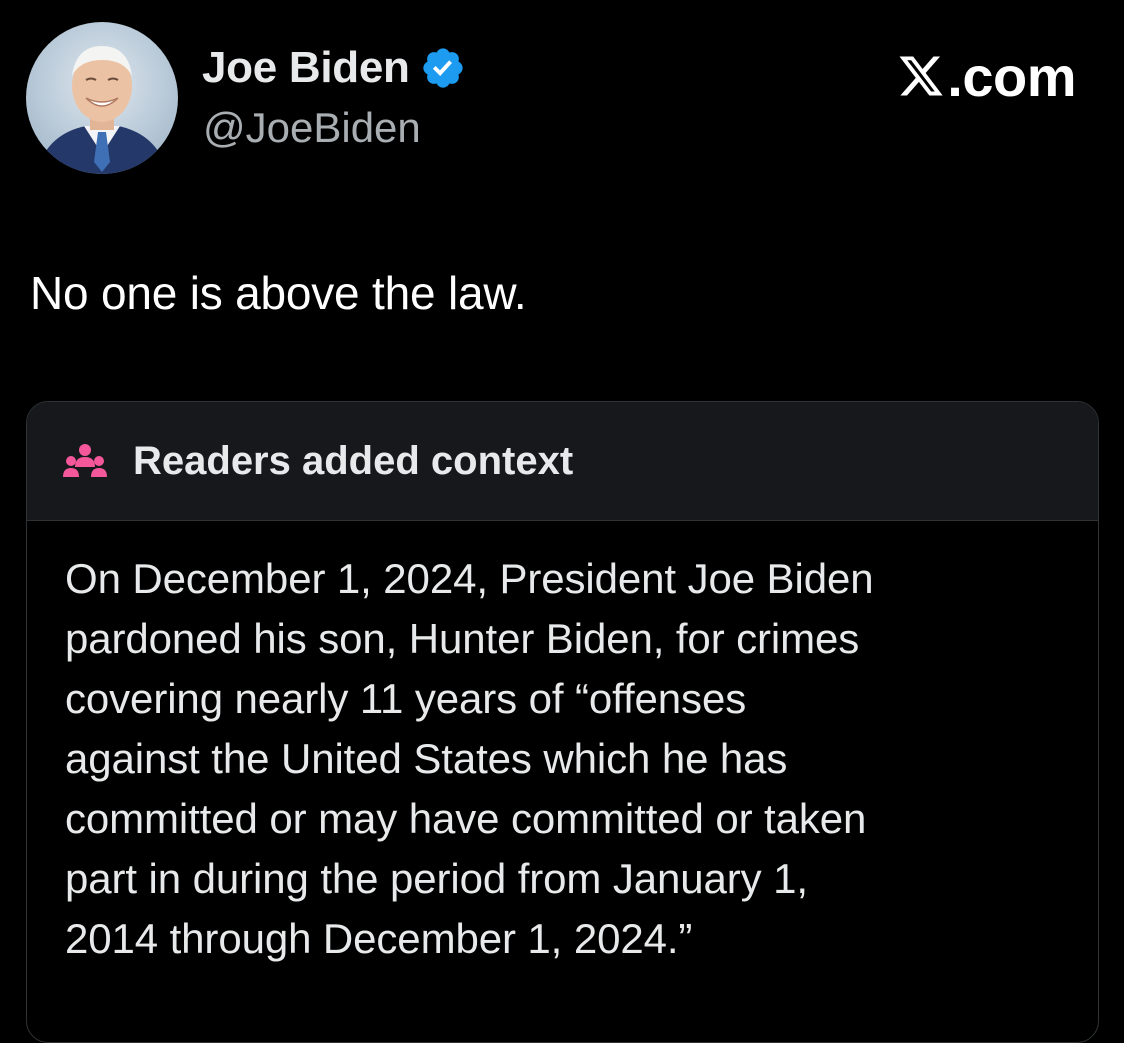 This screenshot has height=1043, width=1124. I want to click on brand-logo: .com, so click(986, 76).